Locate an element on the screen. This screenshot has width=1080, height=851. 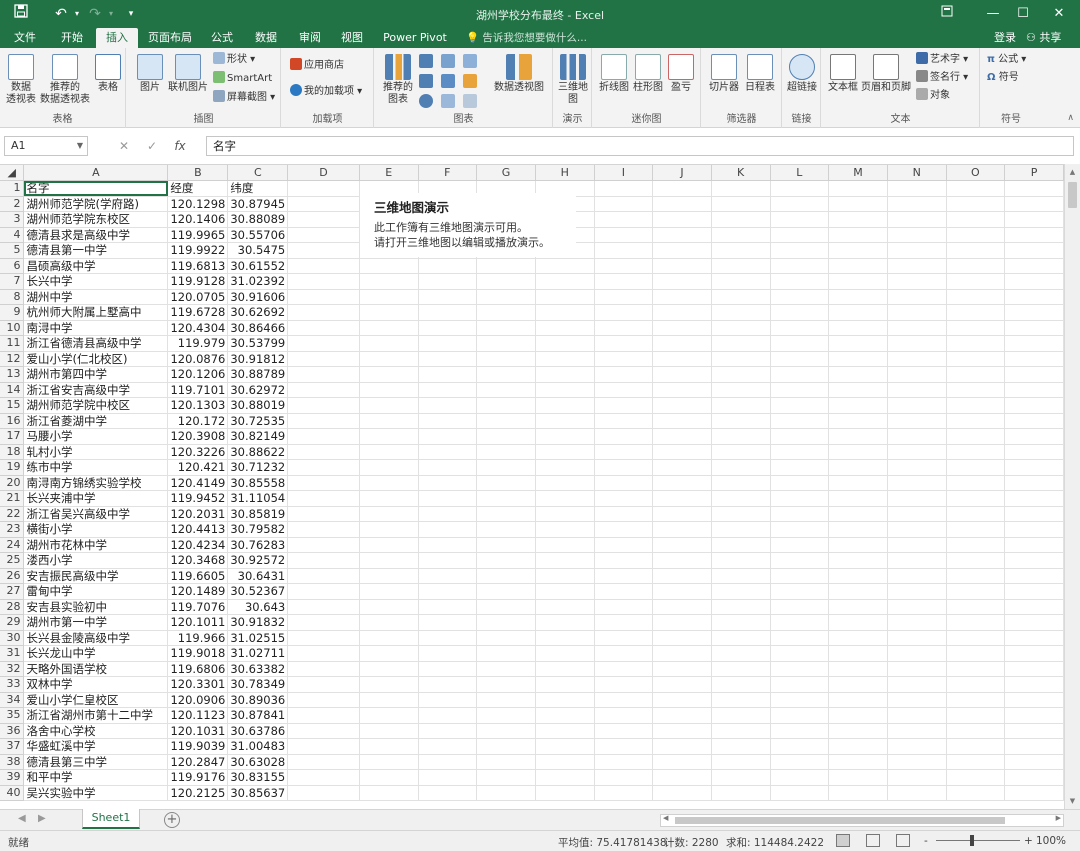
row-header: 2 is located at coordinates (12, 204).